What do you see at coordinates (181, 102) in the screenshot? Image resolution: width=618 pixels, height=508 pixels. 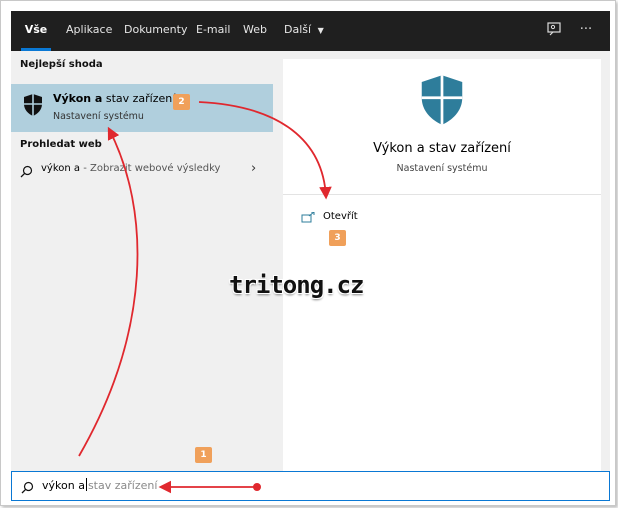 I see `step-badge-2: 2` at bounding box center [181, 102].